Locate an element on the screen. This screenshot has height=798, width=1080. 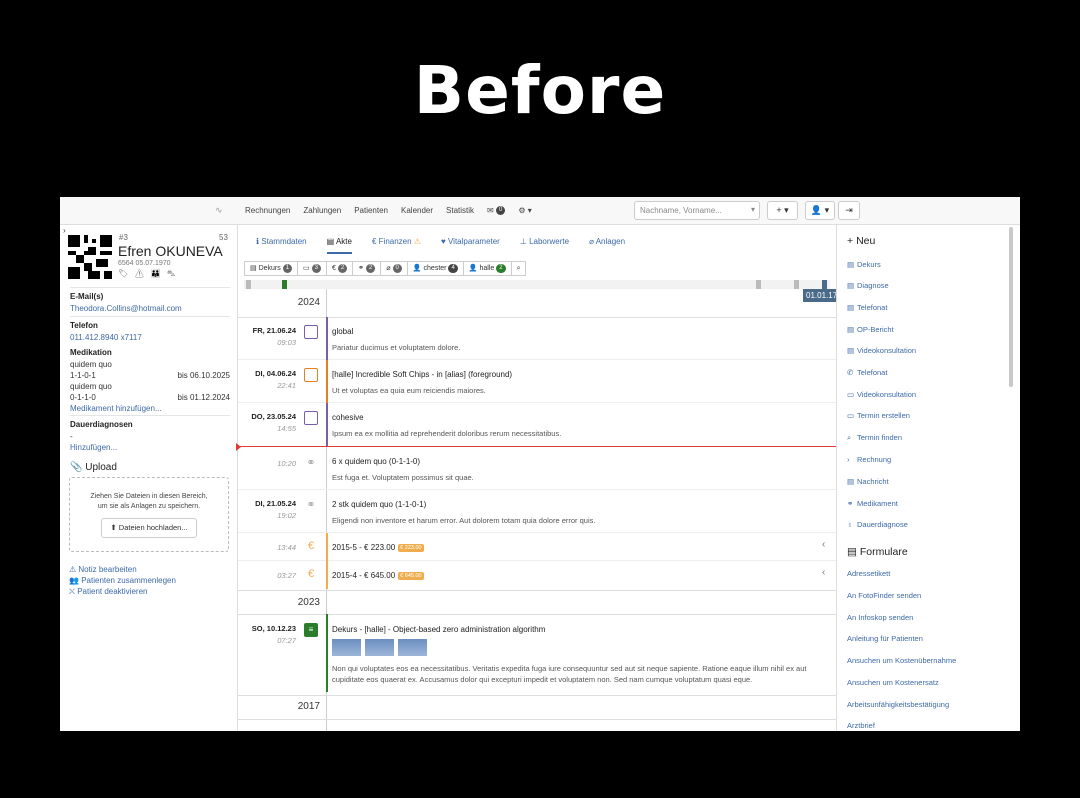
new-item-nachricht: ▤ Nachricht is located at coordinates (868, 481).